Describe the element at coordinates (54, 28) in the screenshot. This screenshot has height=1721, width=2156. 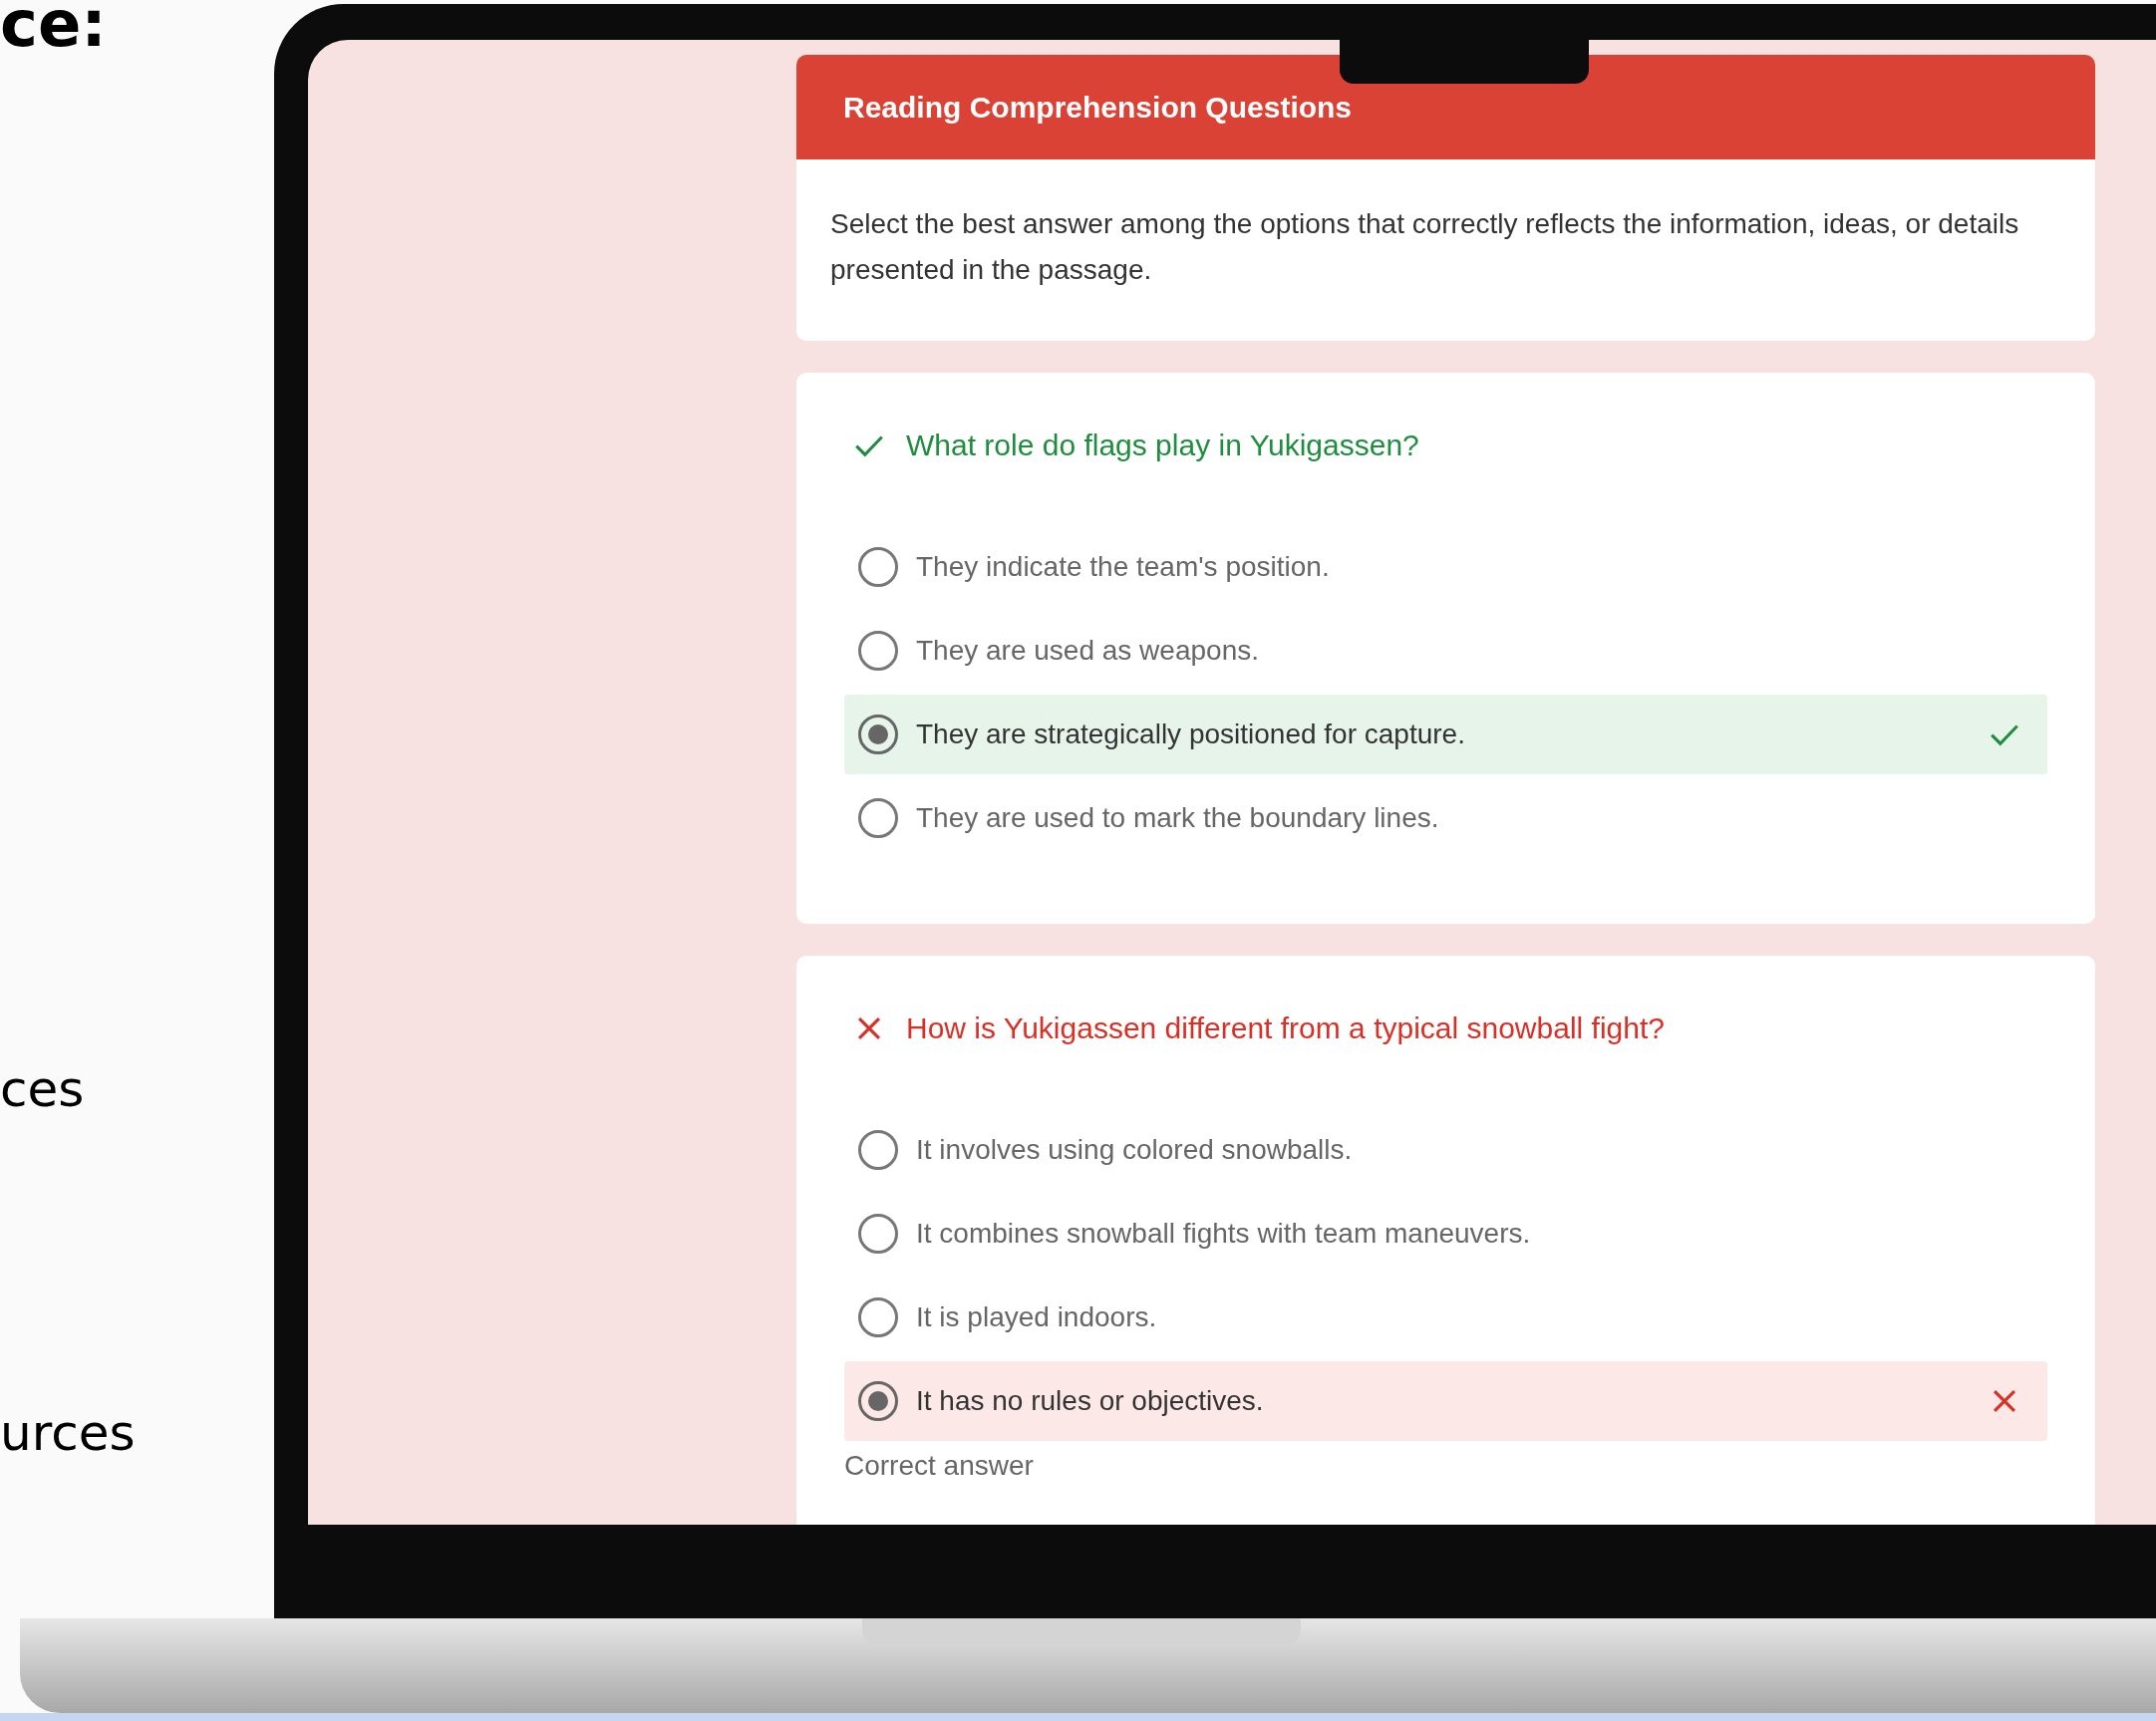
I see `side-heading-text: ce:` at that location.